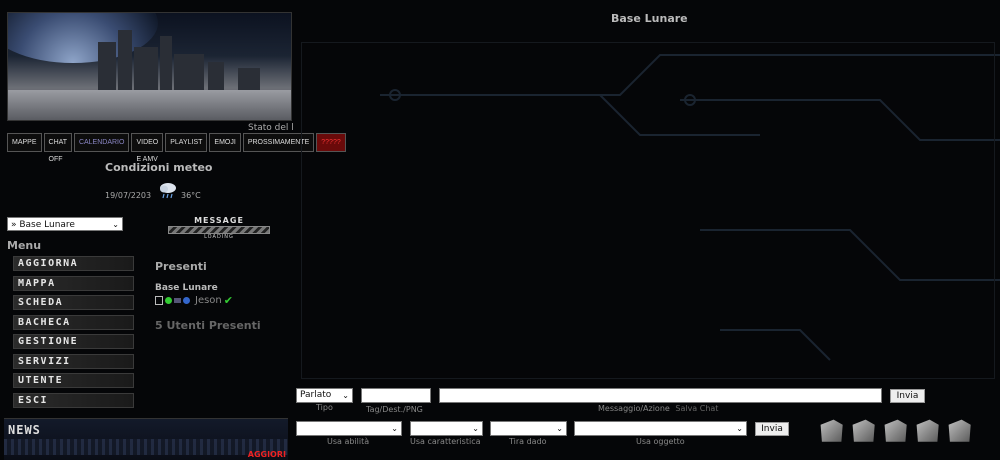  Describe the element at coordinates (73, 341) in the screenshot. I see `menu-gestione: GESTIONE` at that location.